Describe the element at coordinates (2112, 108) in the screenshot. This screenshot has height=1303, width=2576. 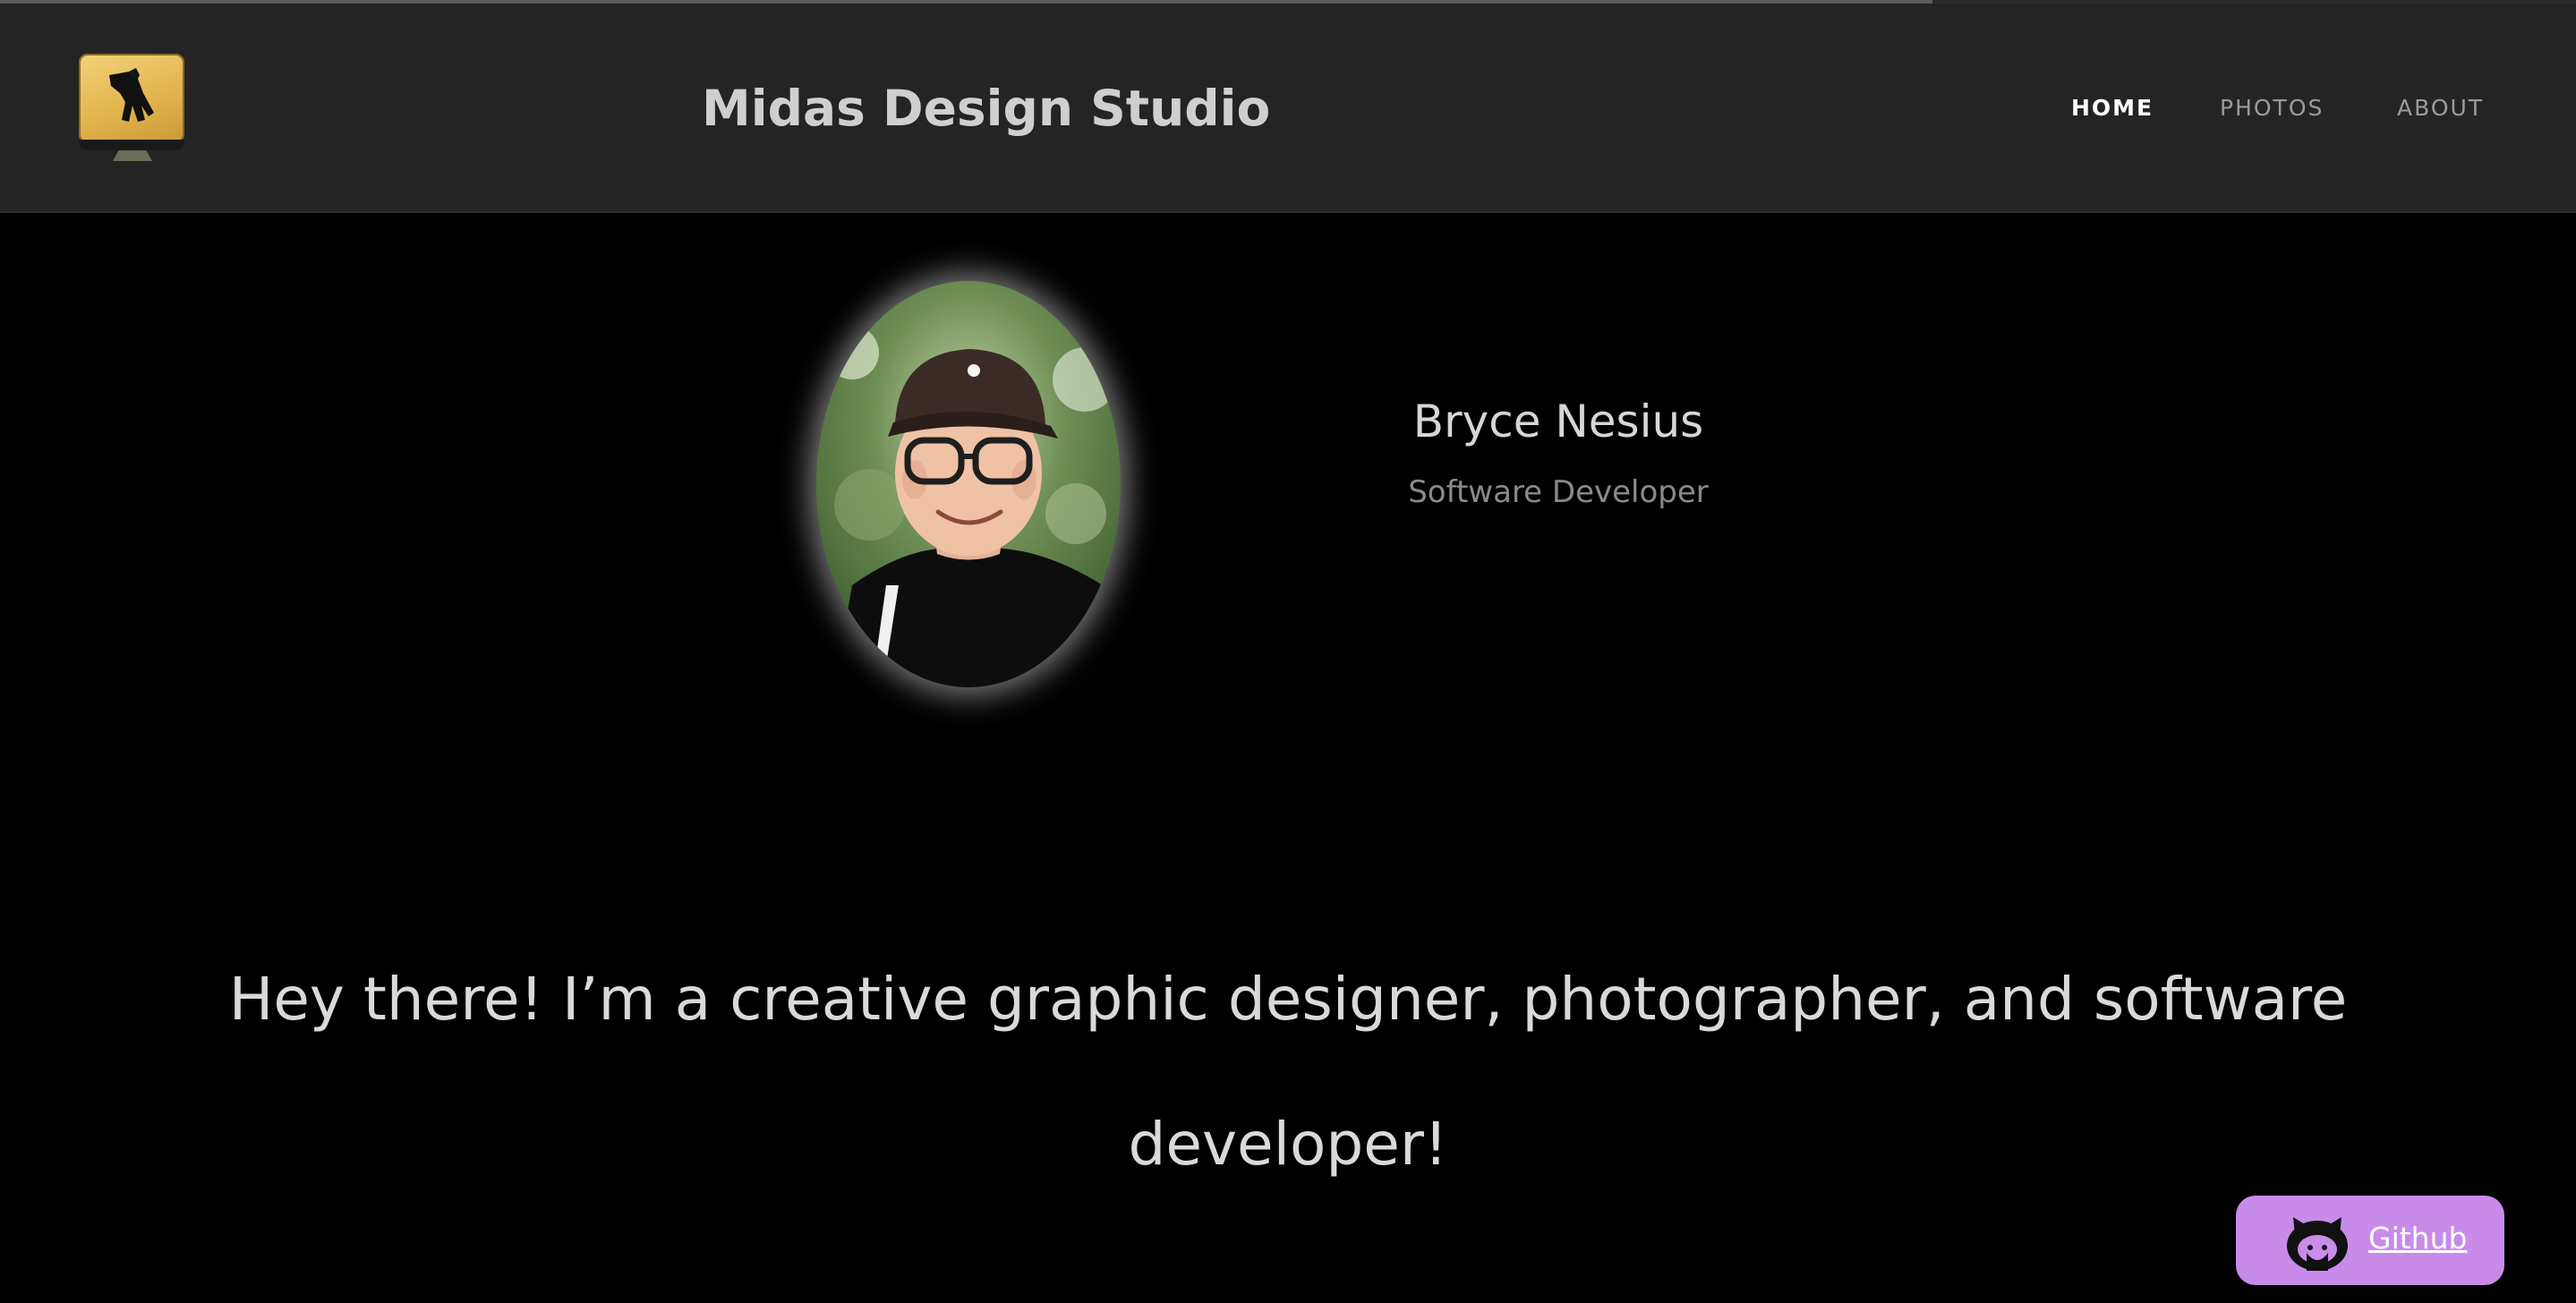
I see `nav-home-link: HOME` at that location.